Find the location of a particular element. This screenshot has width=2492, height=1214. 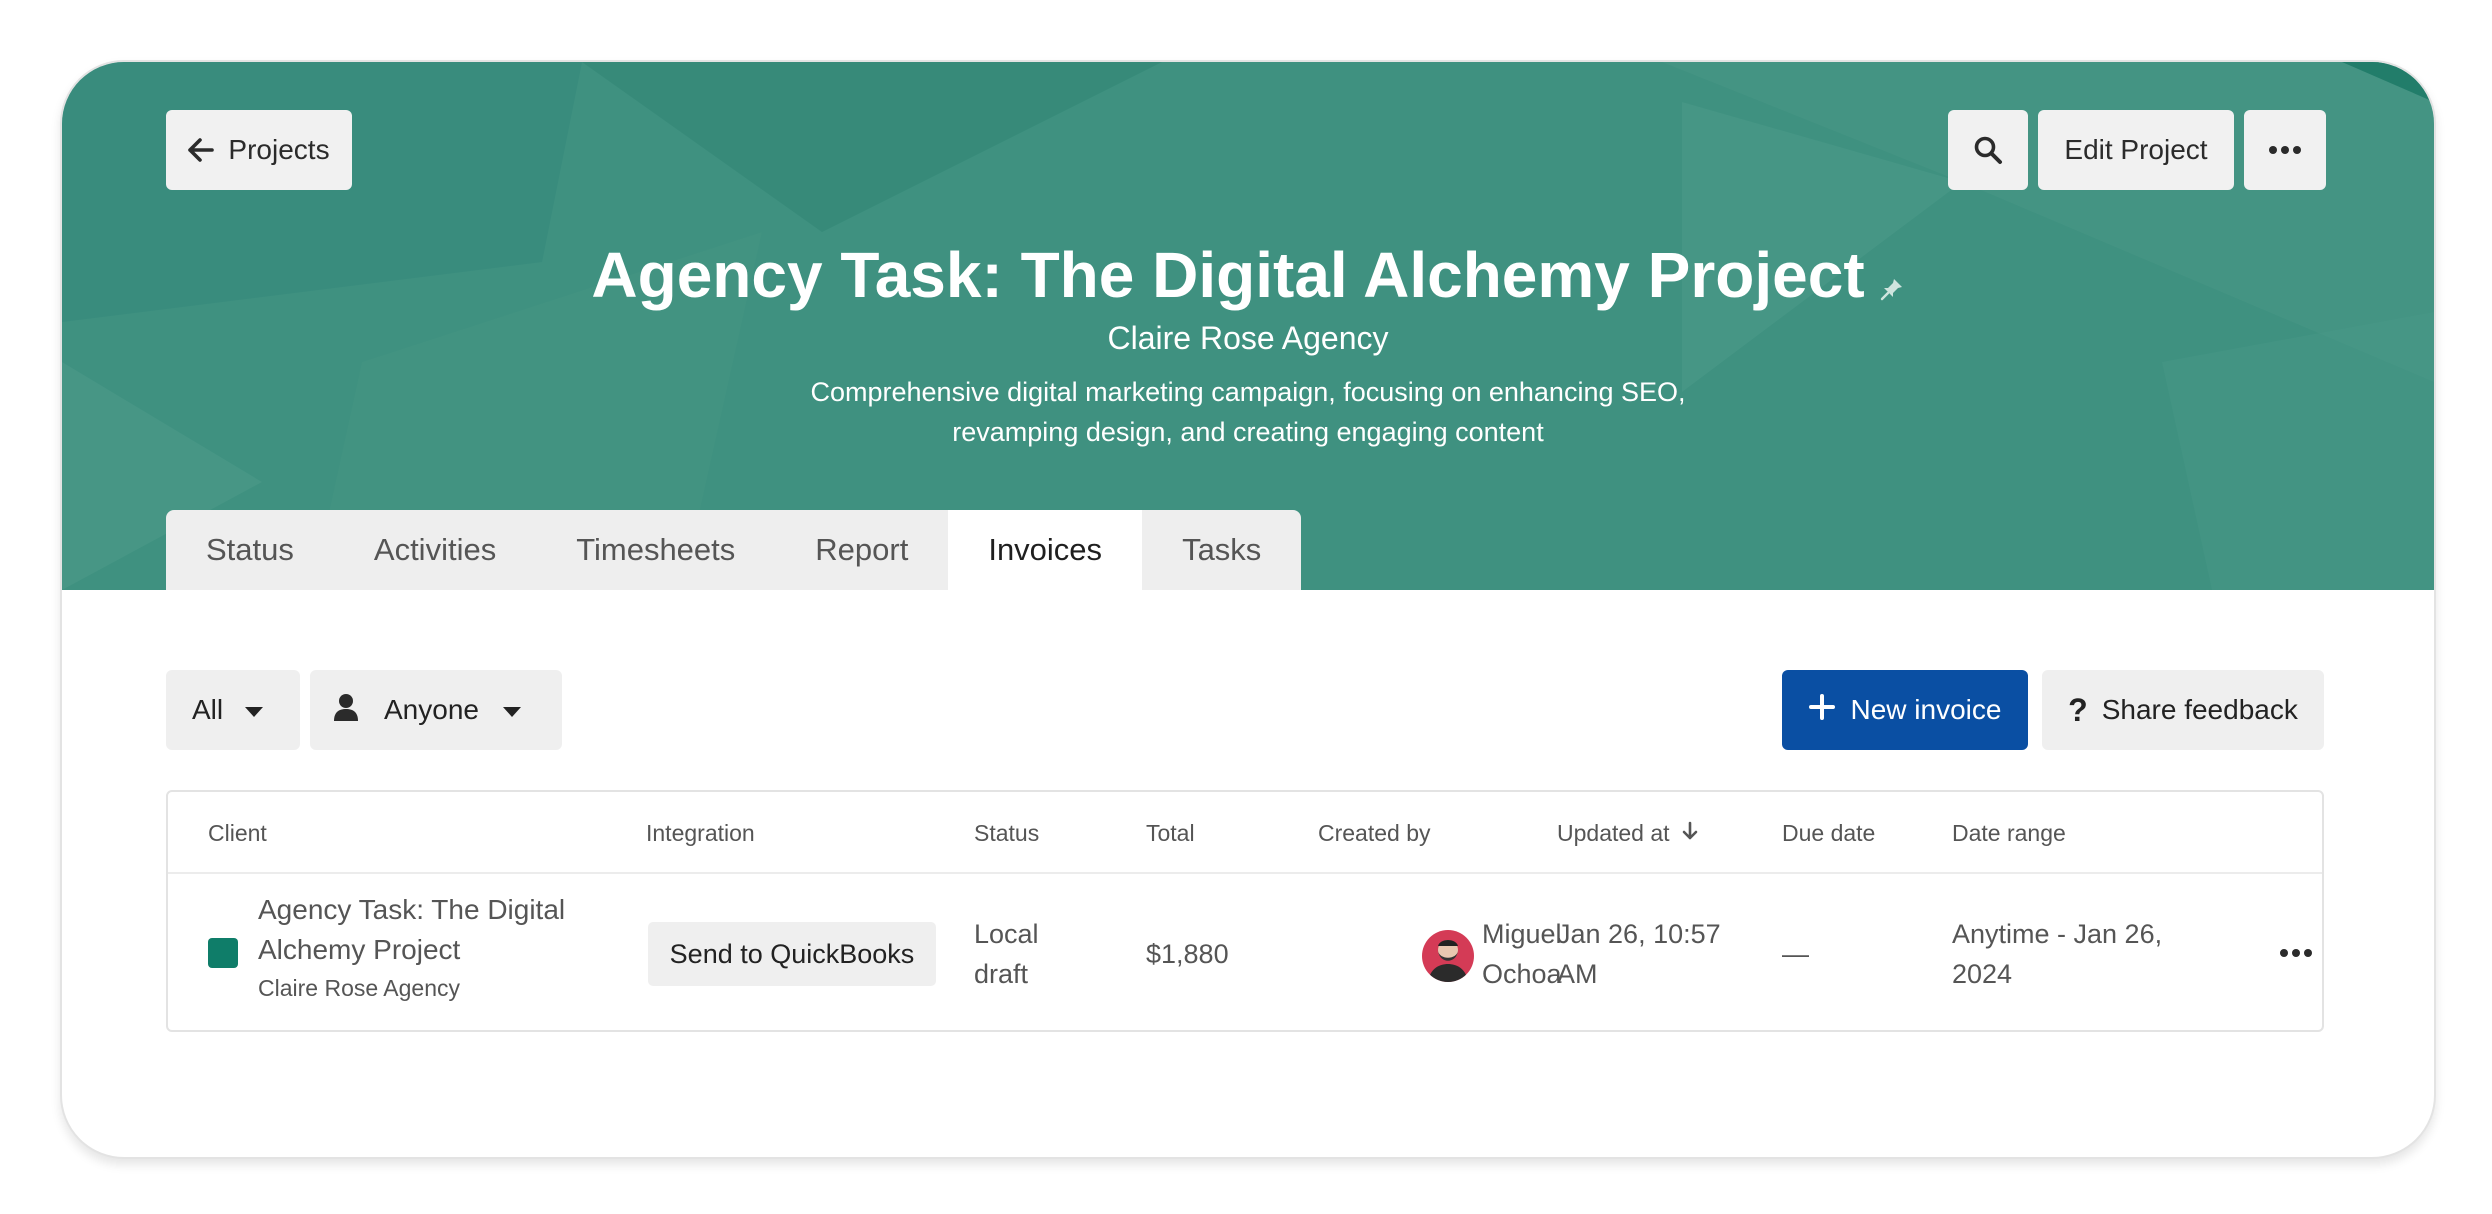

search-icon is located at coordinates (1988, 150).